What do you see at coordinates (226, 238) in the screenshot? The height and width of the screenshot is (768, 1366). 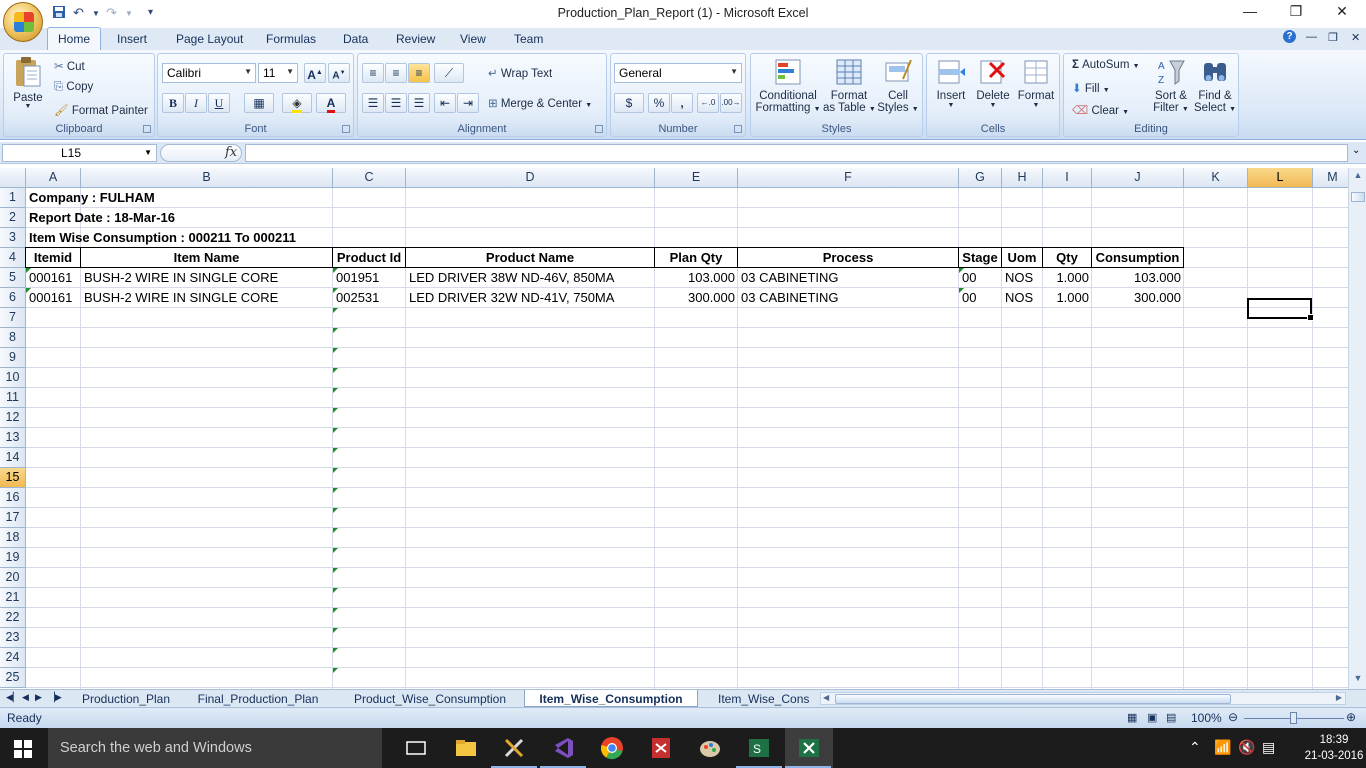 I see `report-range: Item Wise Consumption : 000211 To 000211` at bounding box center [226, 238].